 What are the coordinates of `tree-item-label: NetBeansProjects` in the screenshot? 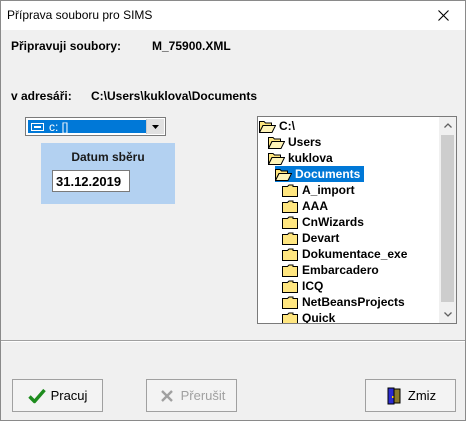 It's located at (353, 302).